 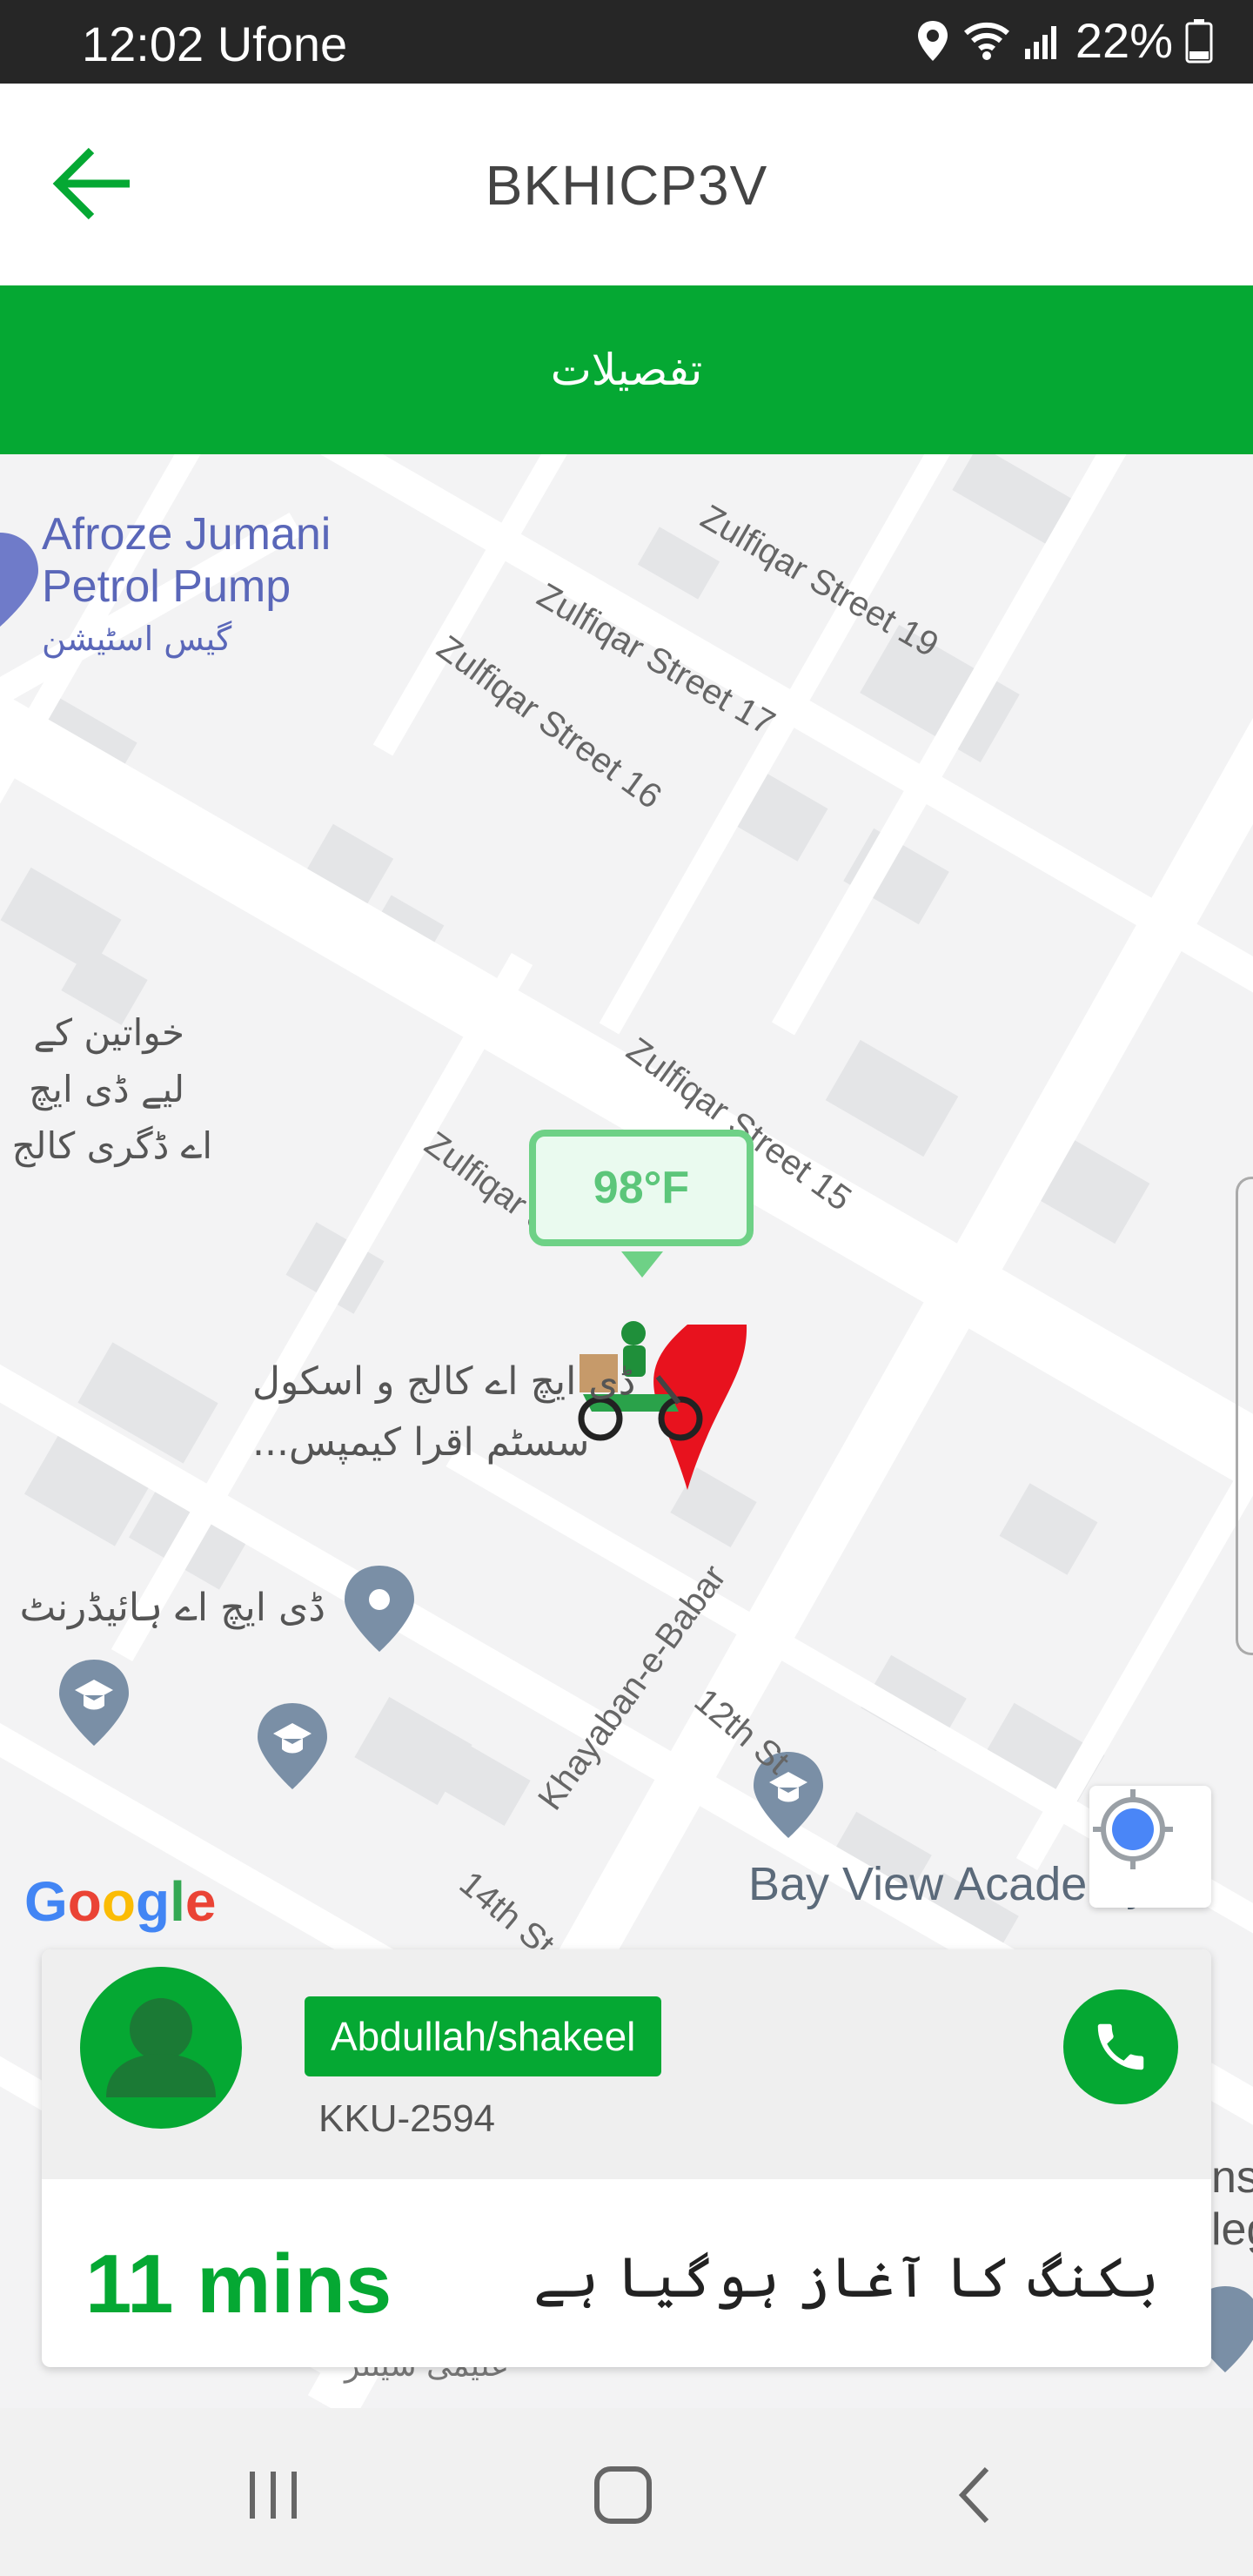 I want to click on app-bar: BKHICP3V, so click(x=626, y=186).